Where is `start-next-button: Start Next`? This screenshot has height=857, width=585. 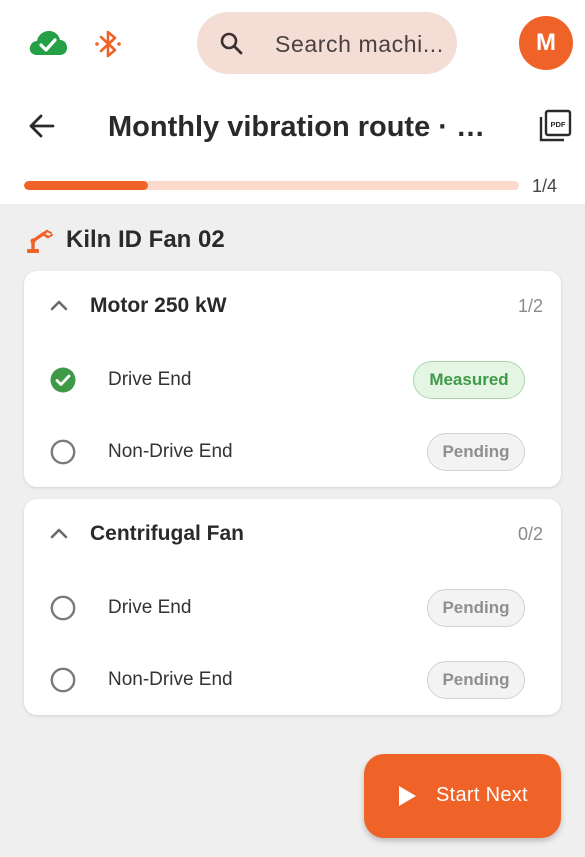
start-next-button: Start Next is located at coordinates (462, 796).